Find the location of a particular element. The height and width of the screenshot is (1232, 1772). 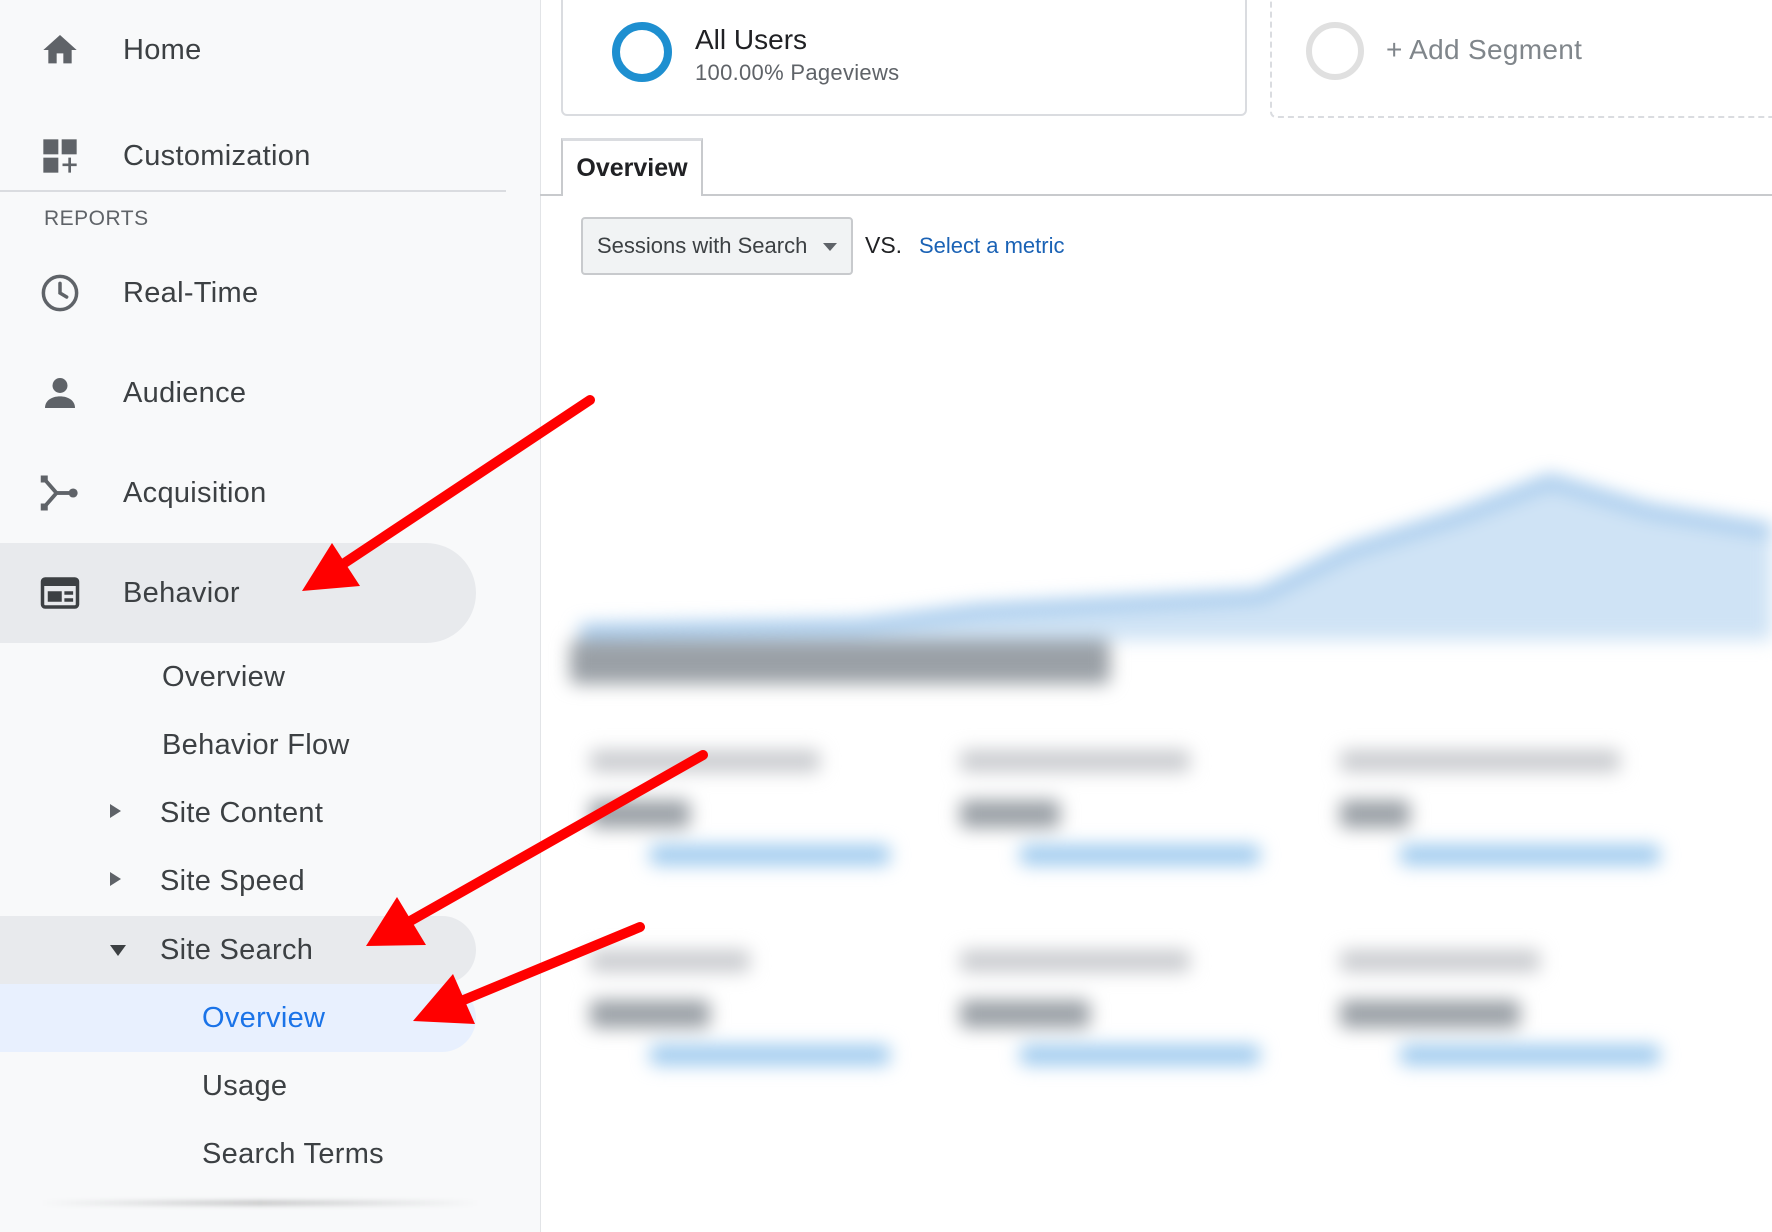

empty-segment-ring-icon is located at coordinates (1335, 51).